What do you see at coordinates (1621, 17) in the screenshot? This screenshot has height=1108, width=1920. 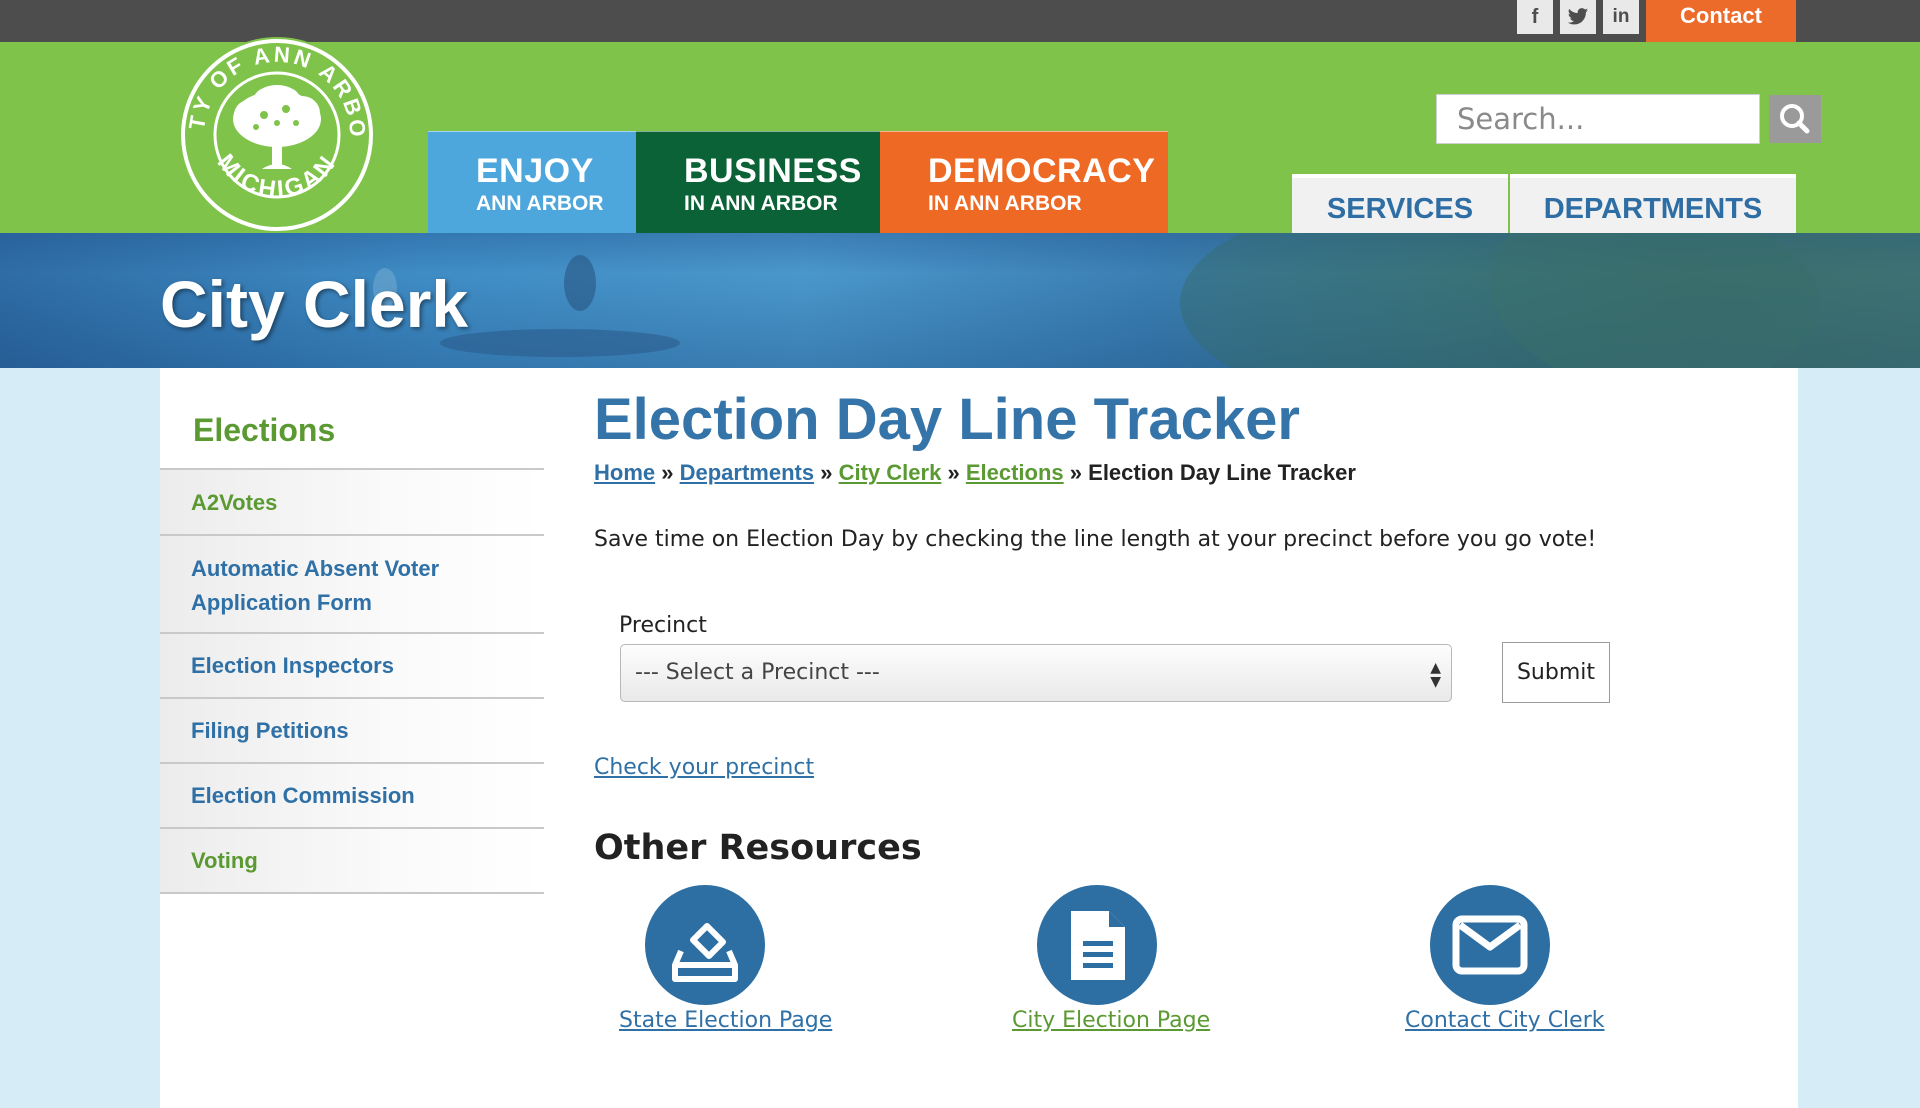 I see `linkedin-icon: in` at bounding box center [1621, 17].